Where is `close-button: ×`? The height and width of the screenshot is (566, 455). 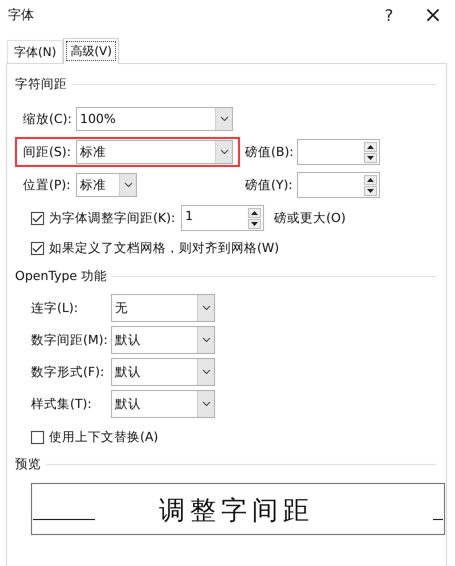
close-button: × is located at coordinates (433, 15).